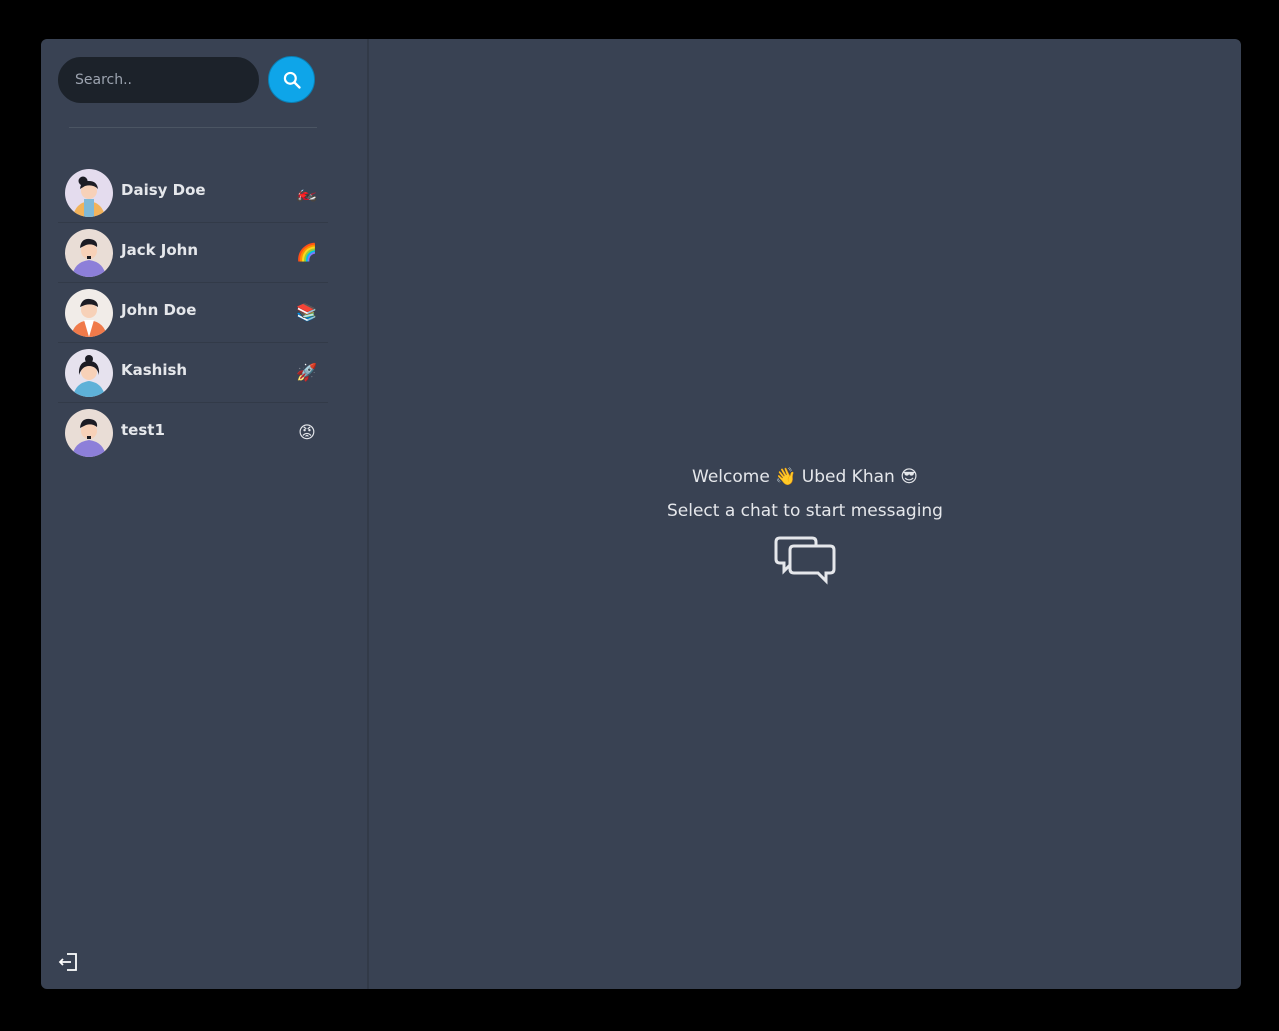 The image size is (1279, 1031). What do you see at coordinates (143, 430) in the screenshot?
I see `contact-name: test1` at bounding box center [143, 430].